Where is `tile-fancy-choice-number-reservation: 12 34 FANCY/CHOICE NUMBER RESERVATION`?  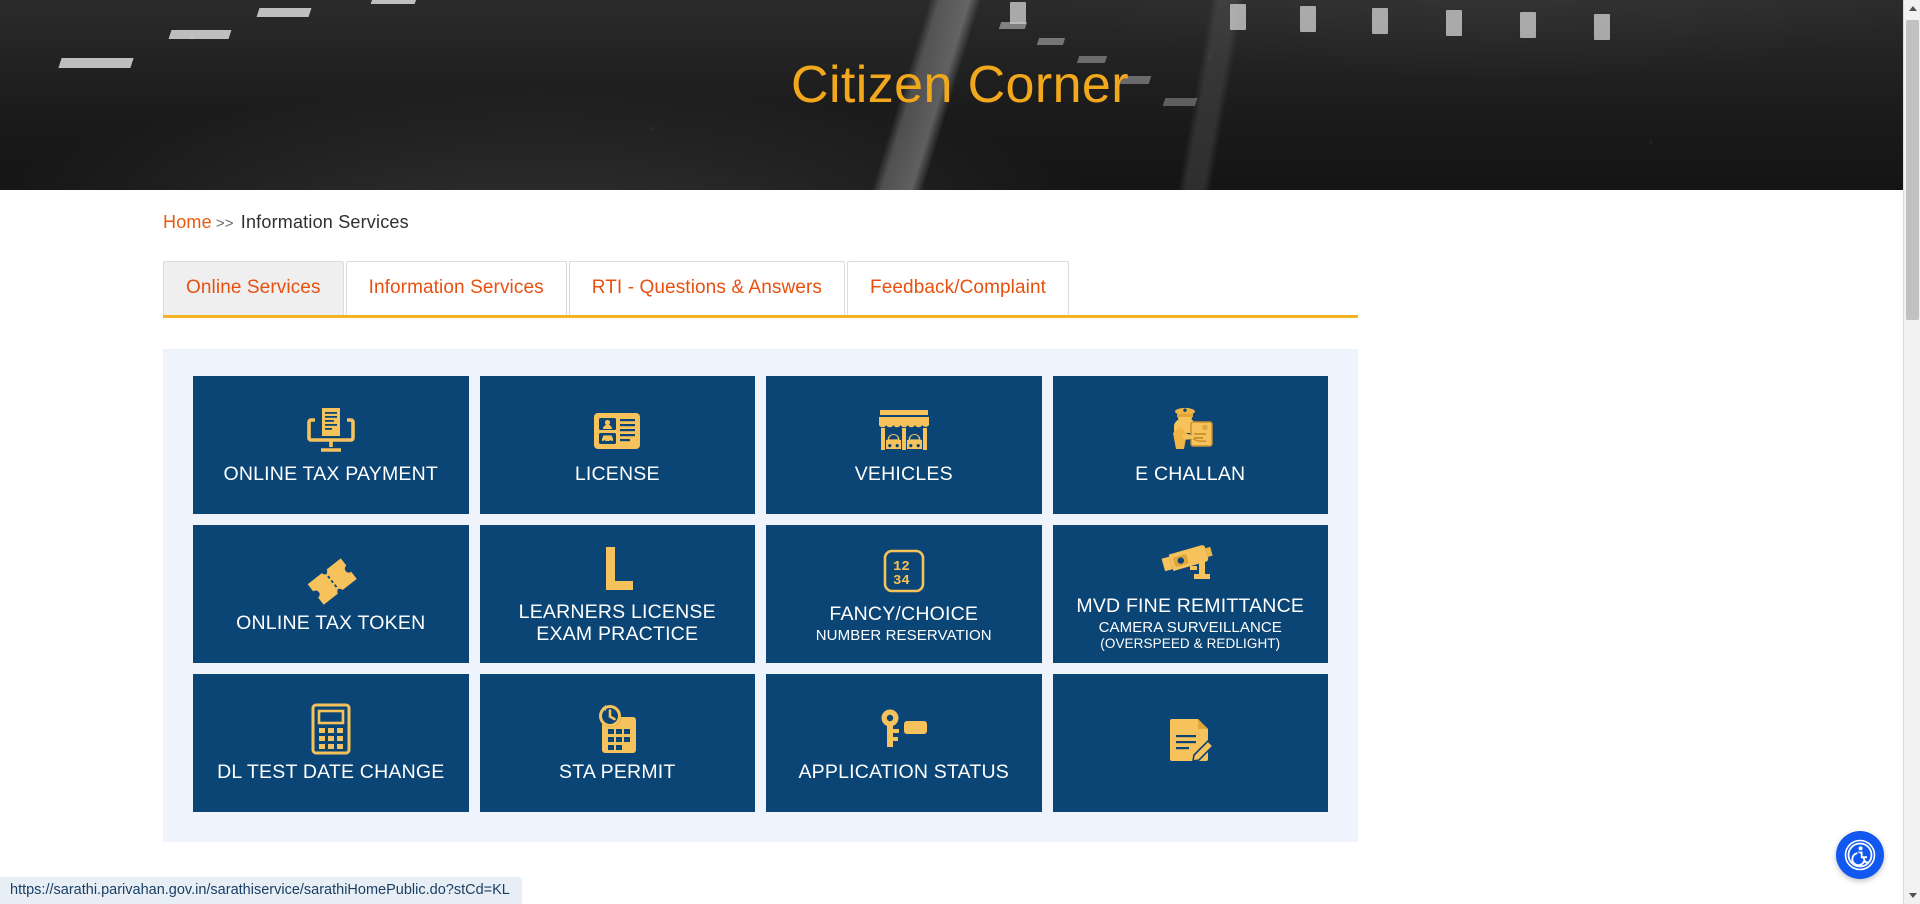
tile-fancy-choice-number-reservation: 12 34 FANCY/CHOICE NUMBER RESERVATION is located at coordinates (904, 594).